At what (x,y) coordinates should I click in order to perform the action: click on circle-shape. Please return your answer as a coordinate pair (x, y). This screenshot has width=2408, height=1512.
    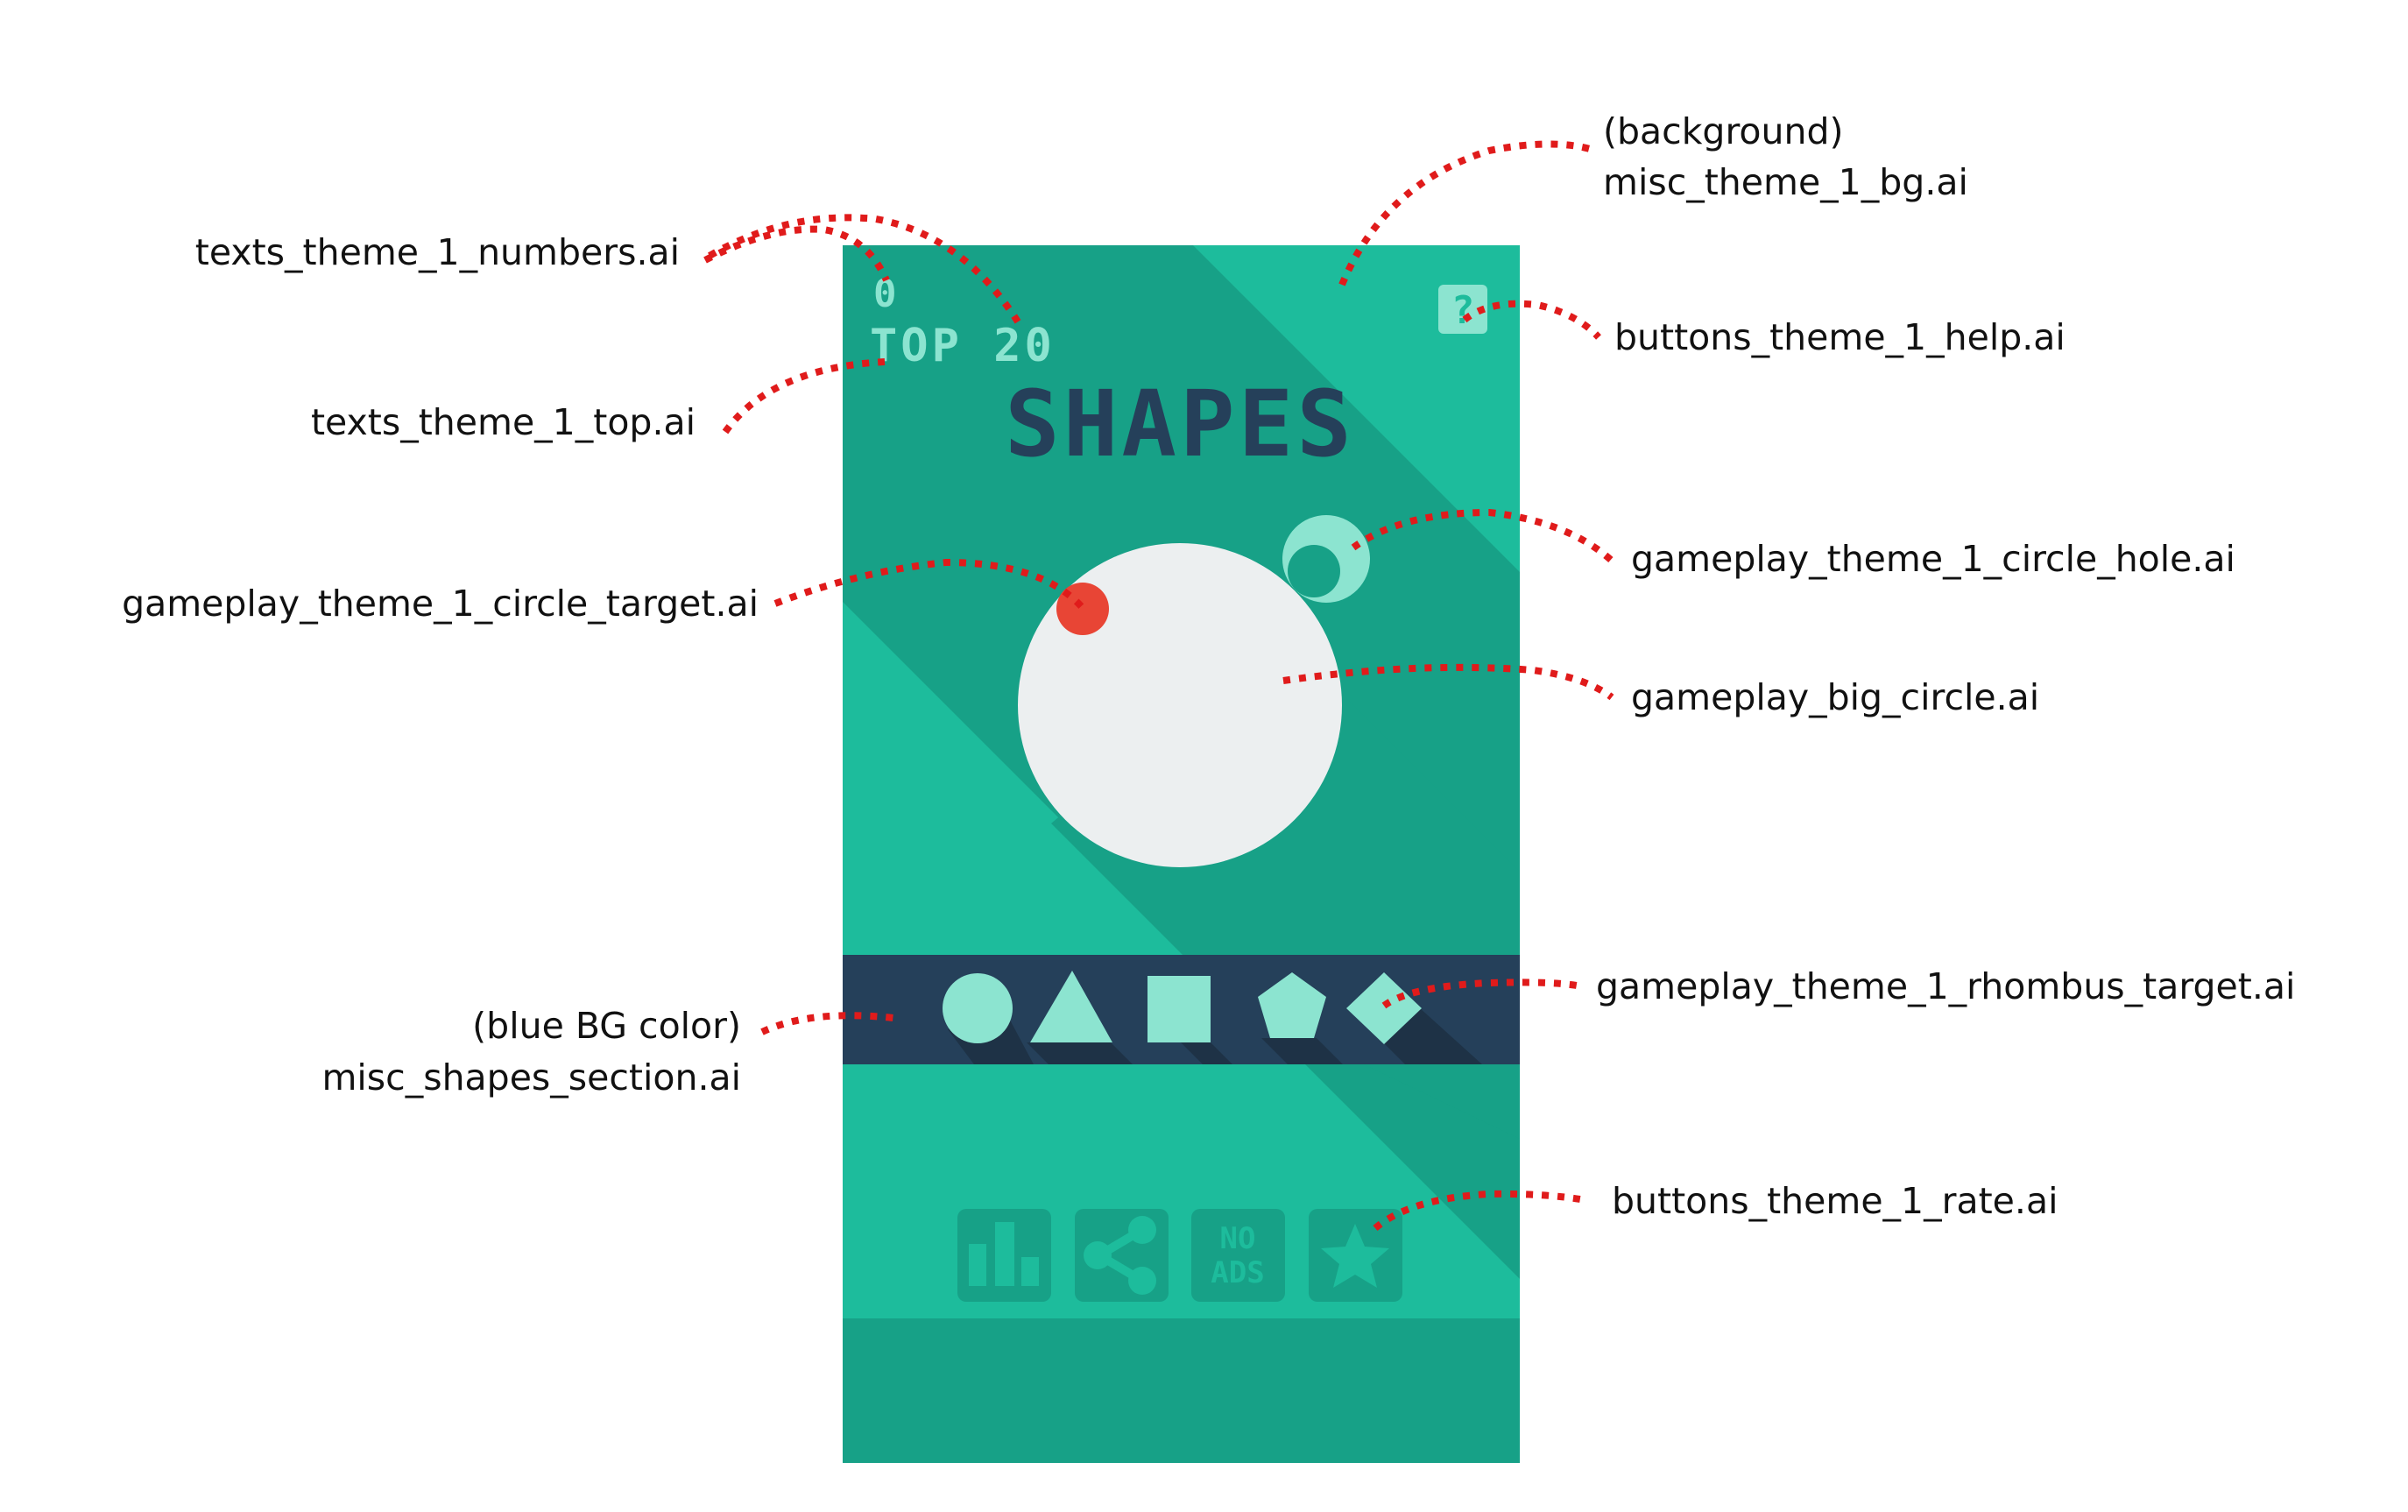
    Looking at the image, I should click on (978, 1008).